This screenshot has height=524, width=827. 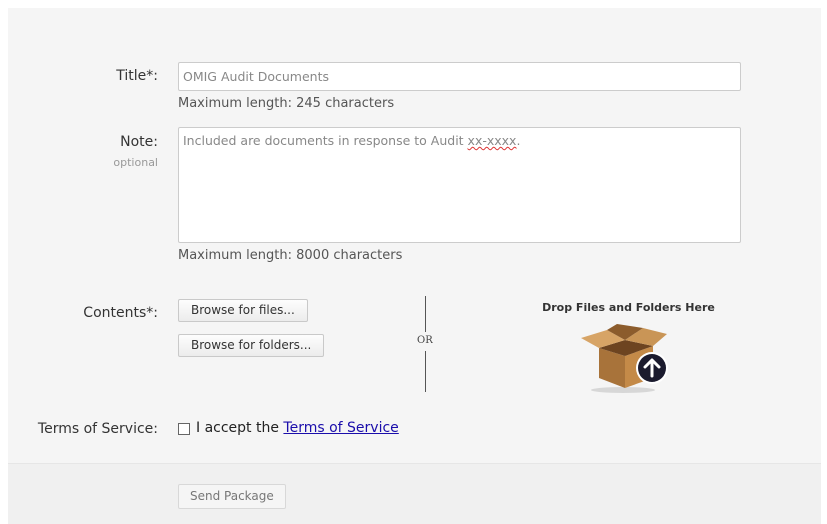 I want to click on note-text-misspelled: xx-xxxx, so click(x=492, y=140).